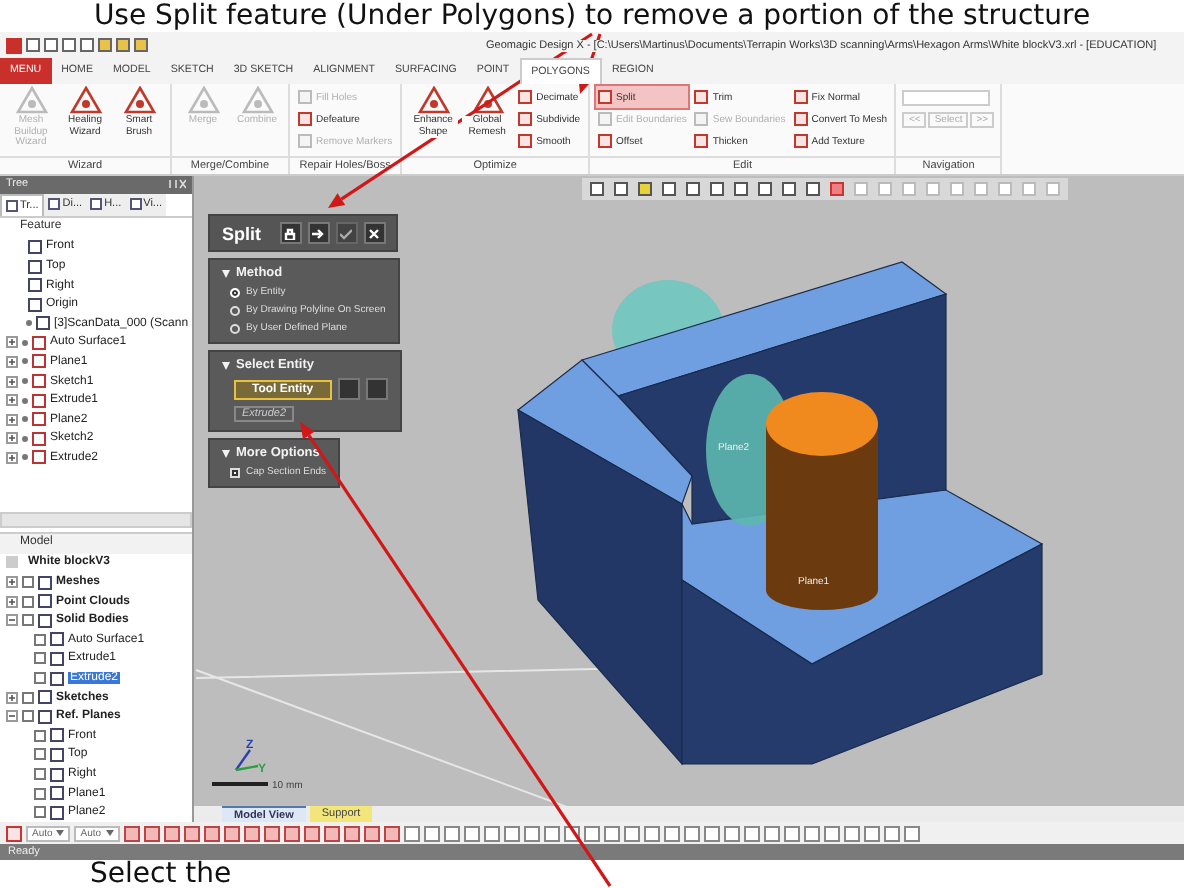 The height and width of the screenshot is (888, 1184). I want to click on arrow-icon, so click(318, 233).